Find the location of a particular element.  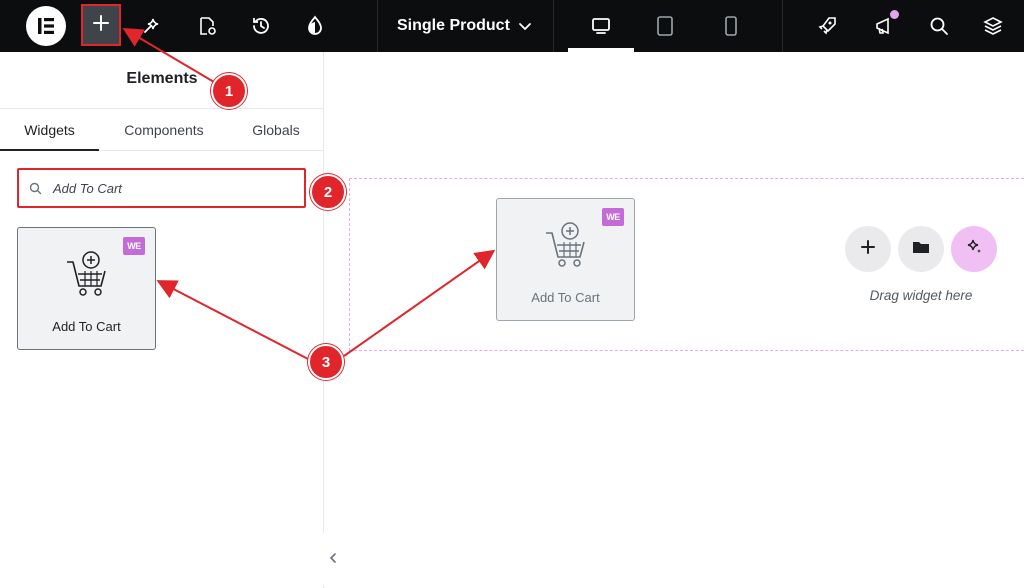

add-element-button is located at coordinates (101, 25).